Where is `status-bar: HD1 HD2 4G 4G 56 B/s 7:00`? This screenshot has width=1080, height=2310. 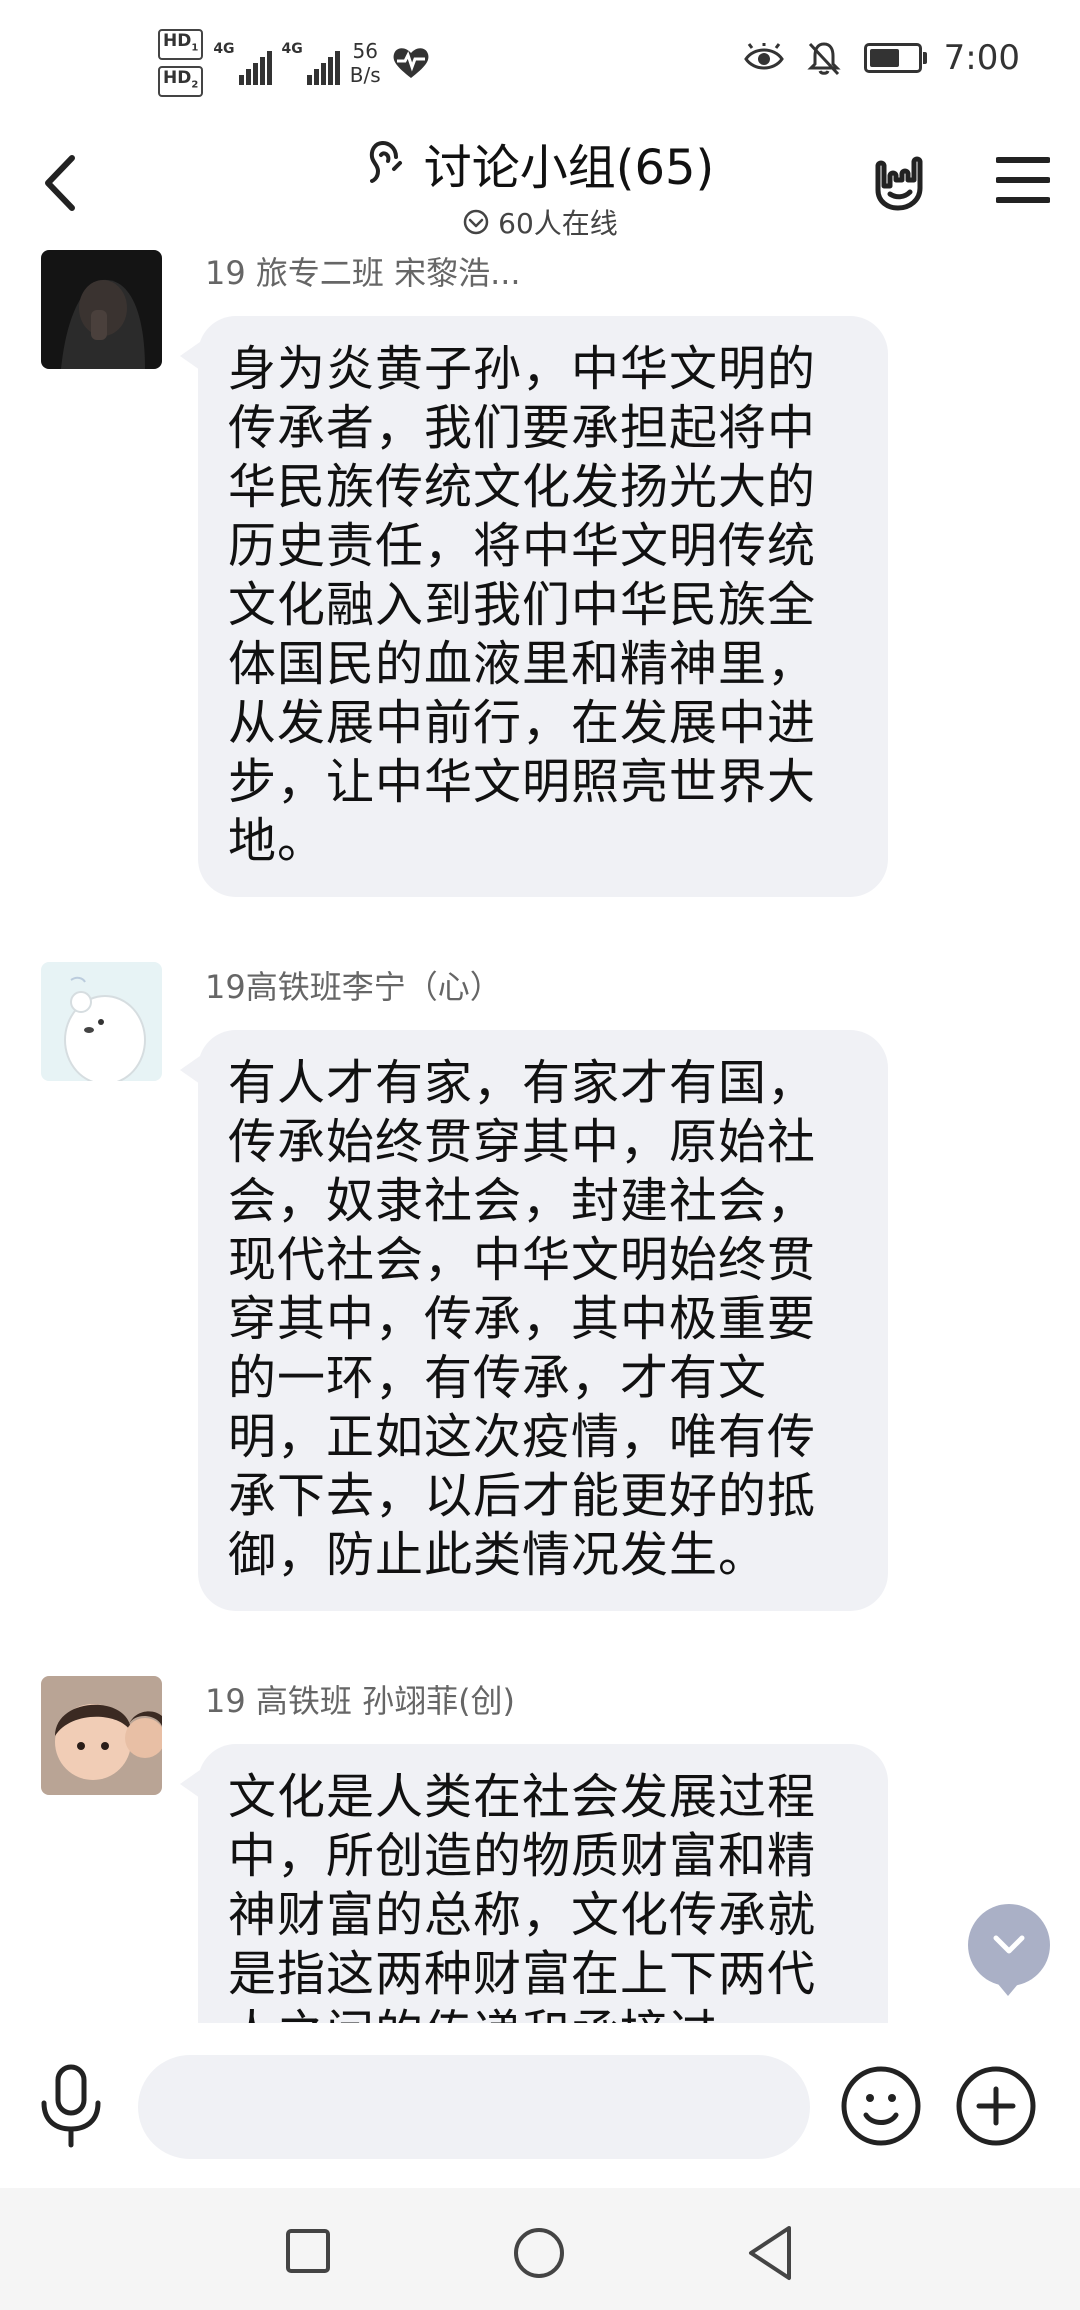
status-bar: HD1 HD2 4G 4G 56 B/s 7:00 is located at coordinates (540, 60).